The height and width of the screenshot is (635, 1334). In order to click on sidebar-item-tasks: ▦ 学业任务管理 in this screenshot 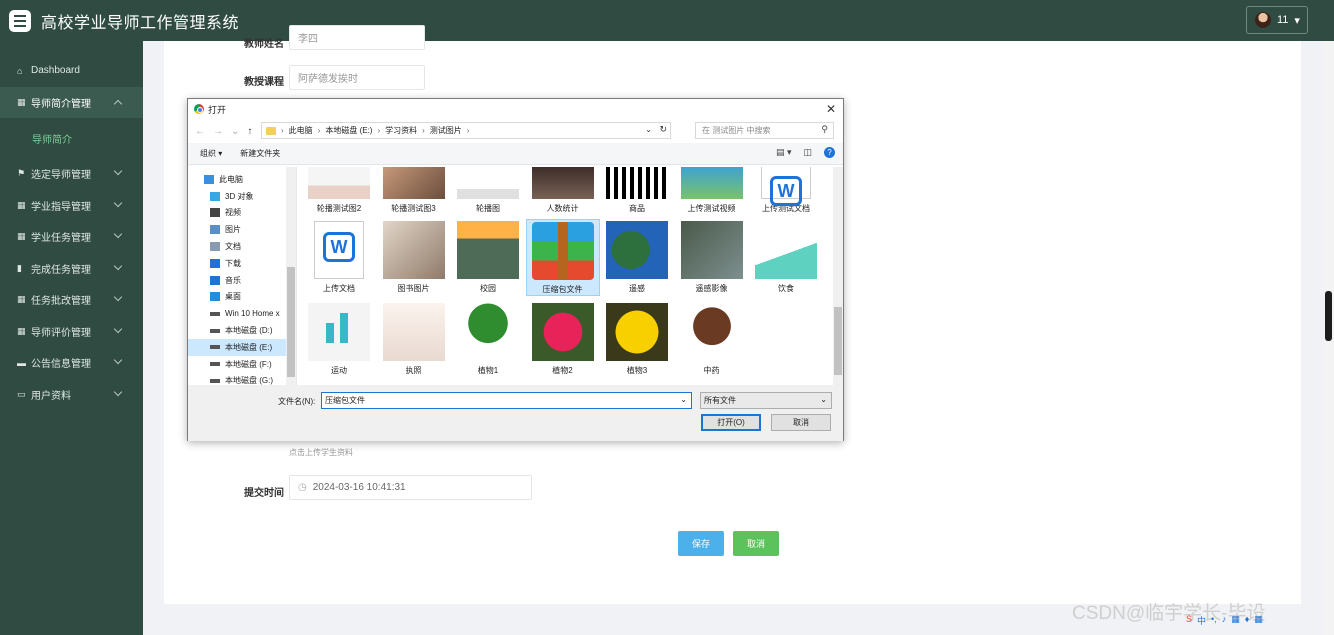, I will do `click(71, 237)`.